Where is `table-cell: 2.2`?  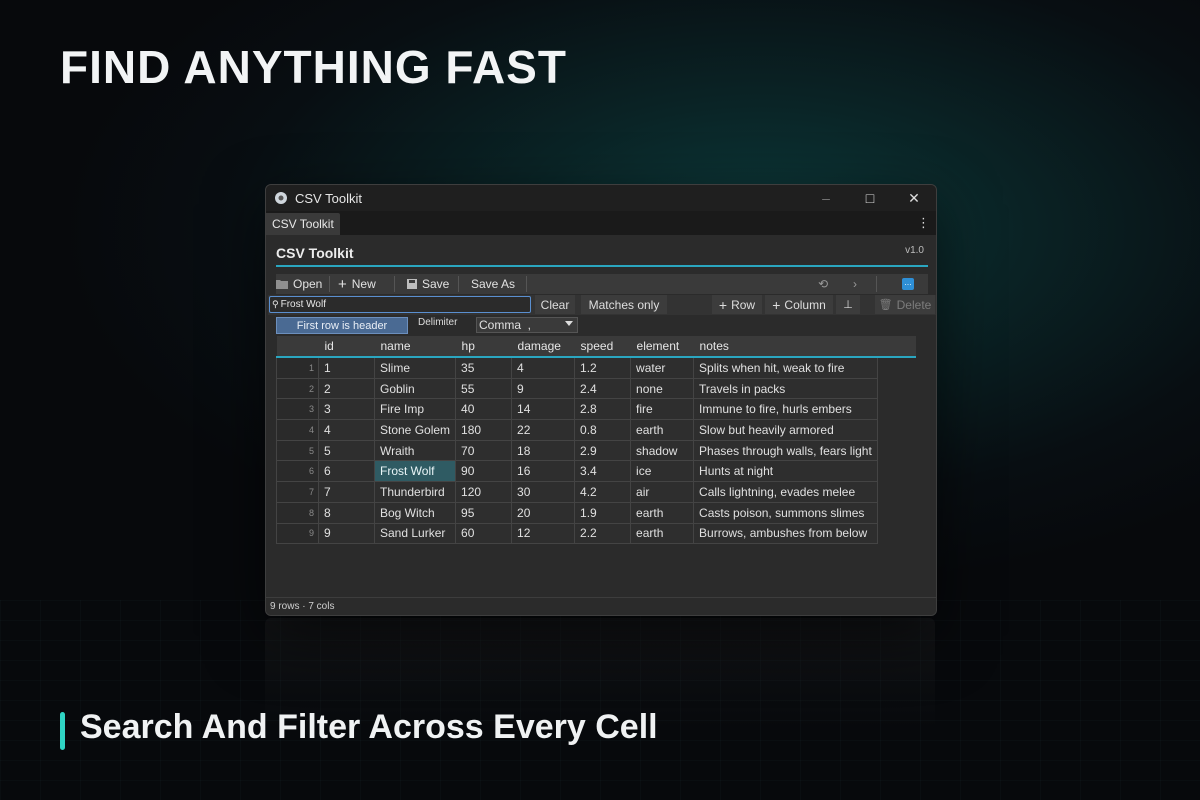
table-cell: 2.2 is located at coordinates (603, 533).